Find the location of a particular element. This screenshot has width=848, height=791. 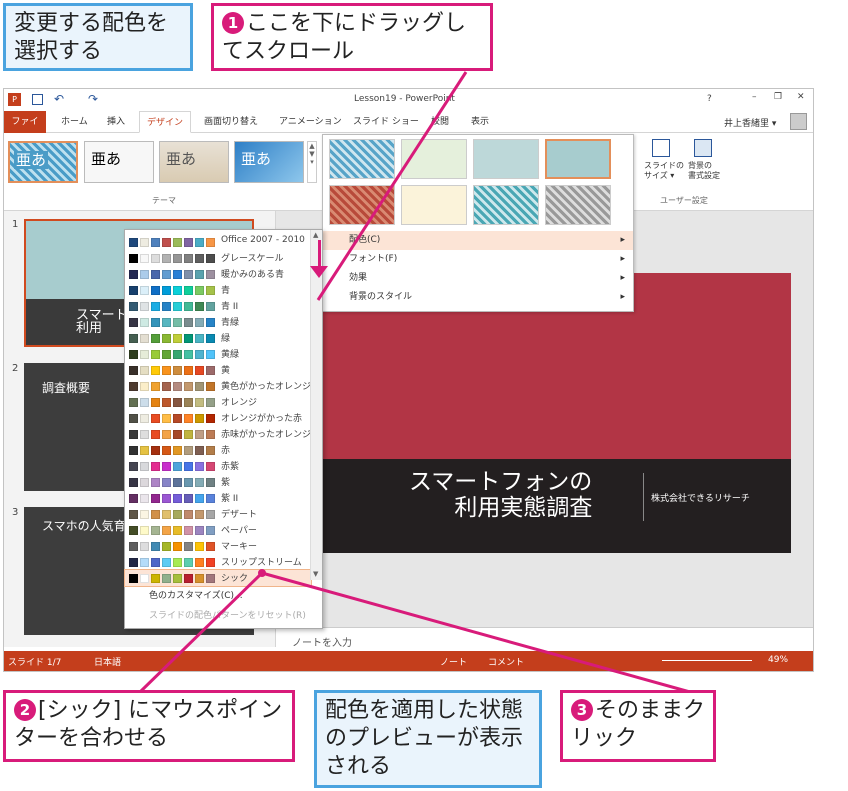

color-scheme-item: 赤紫 is located at coordinates (218, 466).